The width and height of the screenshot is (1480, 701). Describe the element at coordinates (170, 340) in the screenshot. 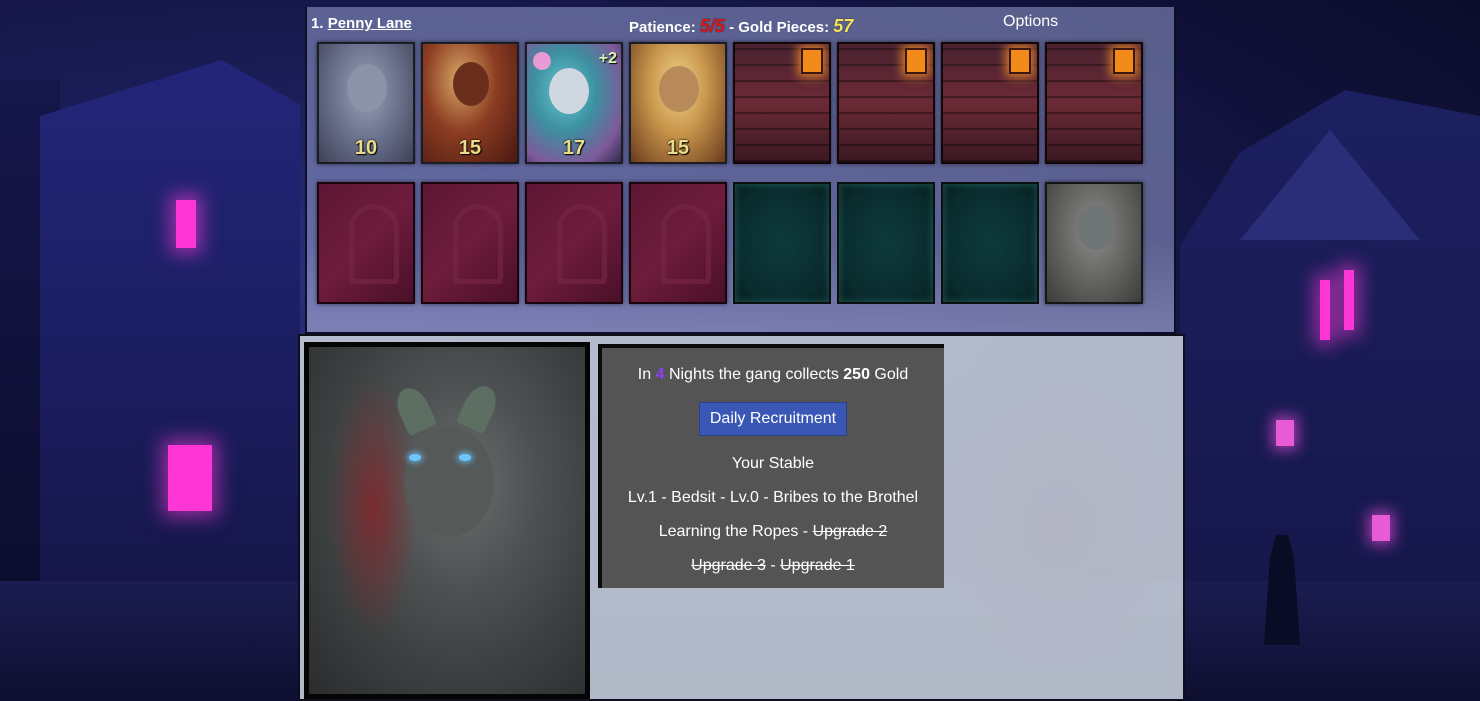

I see `background-building-left` at that location.